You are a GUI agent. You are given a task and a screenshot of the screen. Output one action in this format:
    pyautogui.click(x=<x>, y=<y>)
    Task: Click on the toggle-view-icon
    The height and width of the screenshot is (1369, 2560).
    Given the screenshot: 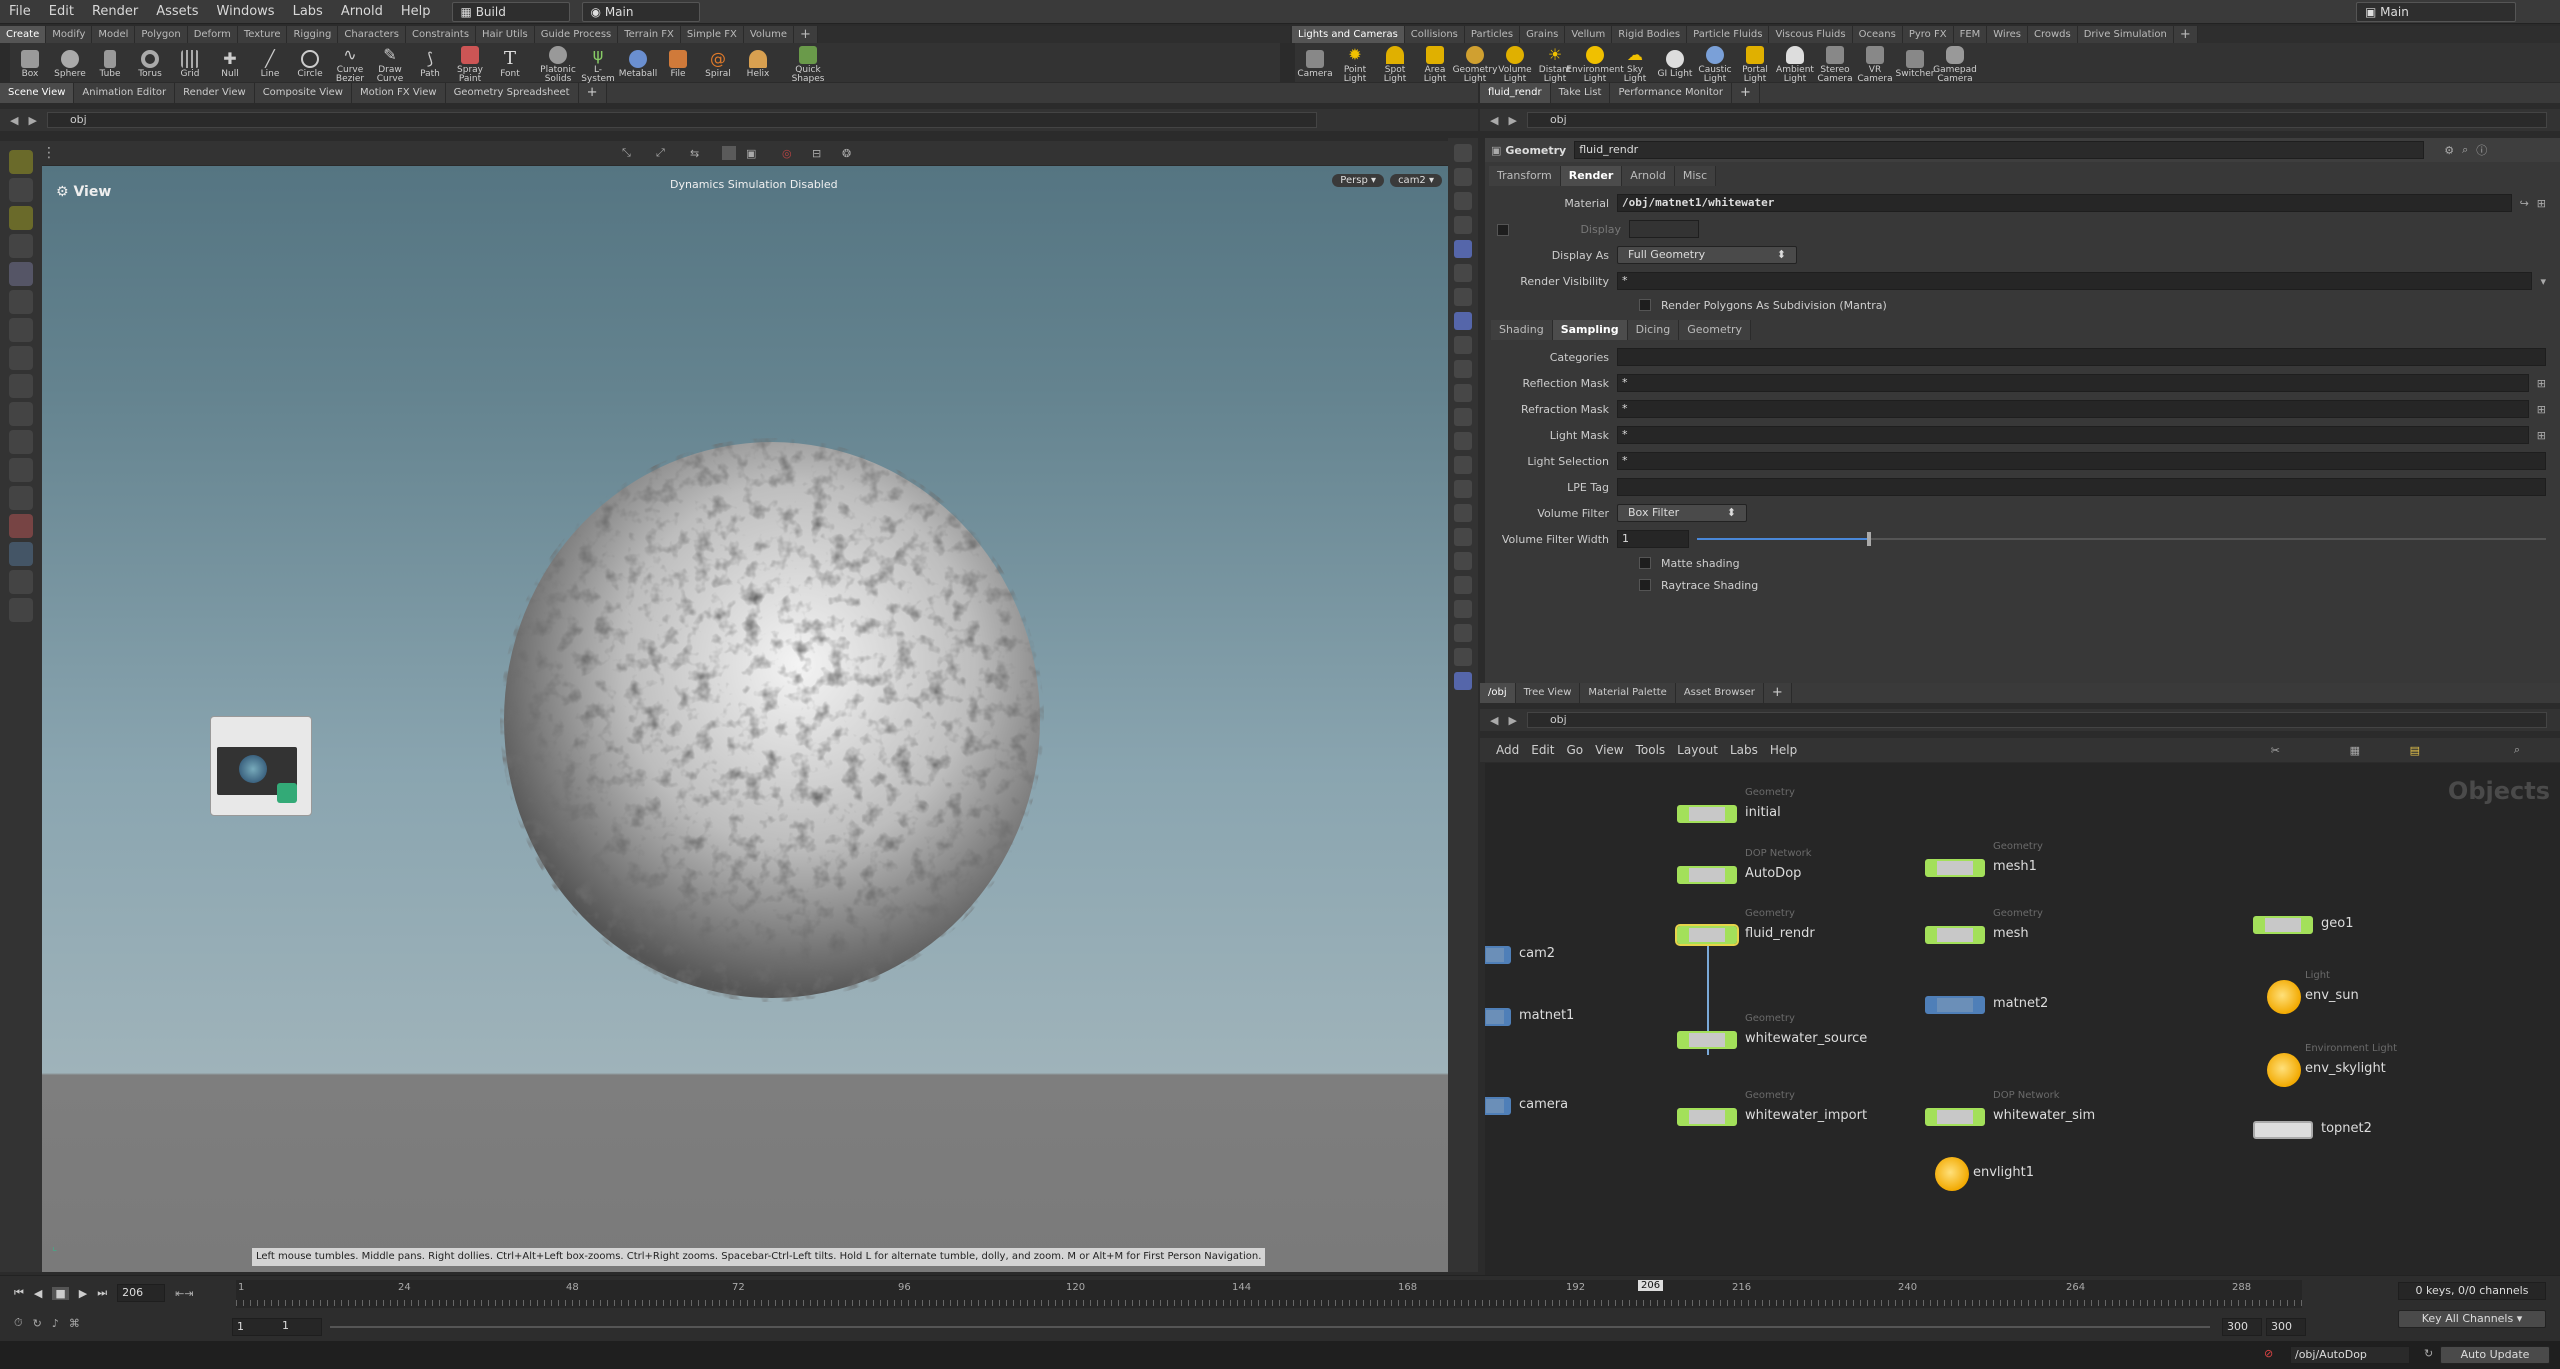 What is the action you would take?
    pyautogui.click(x=1463, y=681)
    